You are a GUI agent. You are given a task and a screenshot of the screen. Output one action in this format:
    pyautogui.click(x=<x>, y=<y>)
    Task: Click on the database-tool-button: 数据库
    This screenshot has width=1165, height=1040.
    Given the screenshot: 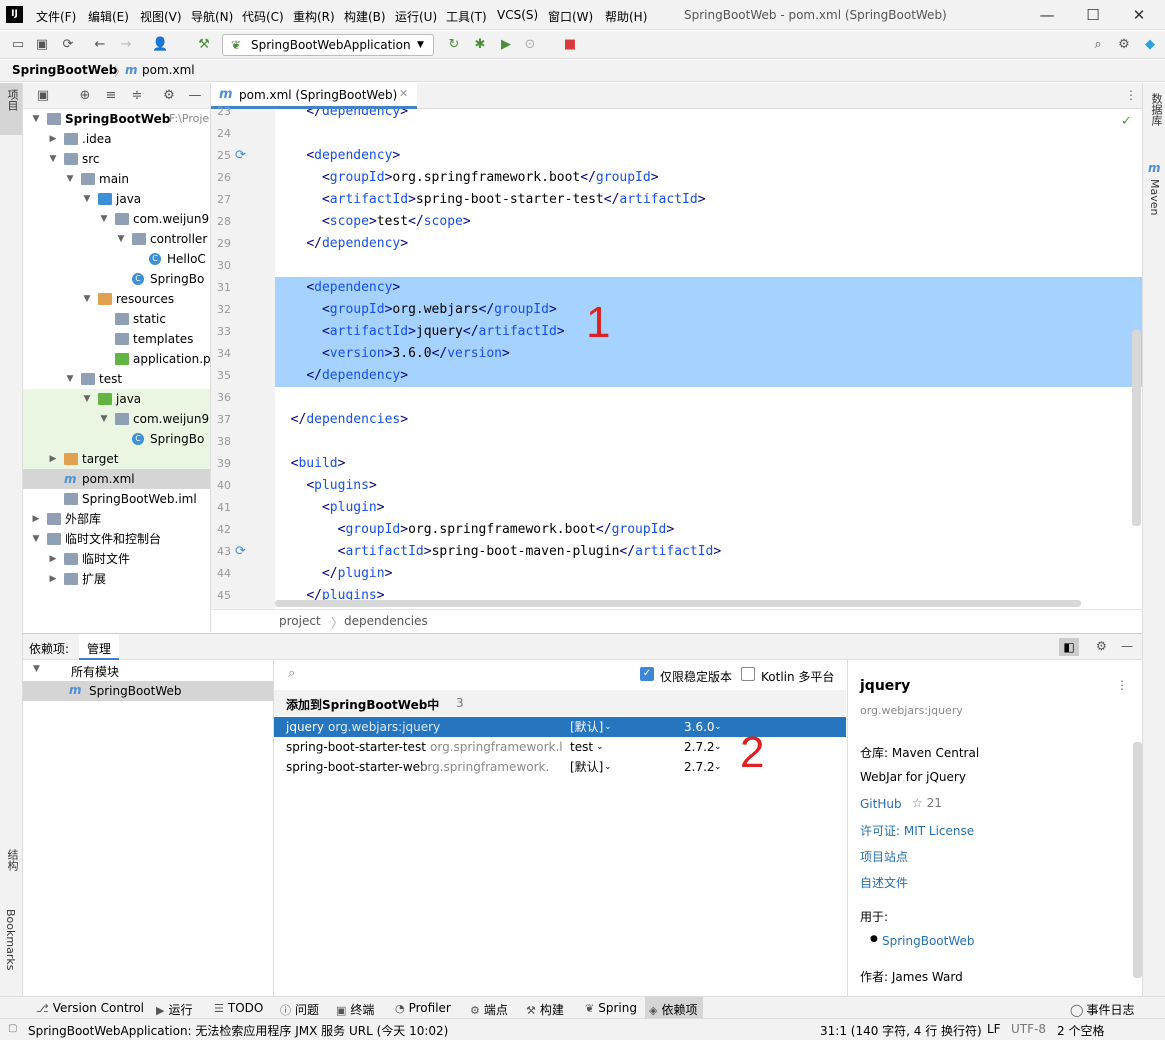 What is the action you would take?
    pyautogui.click(x=1156, y=109)
    